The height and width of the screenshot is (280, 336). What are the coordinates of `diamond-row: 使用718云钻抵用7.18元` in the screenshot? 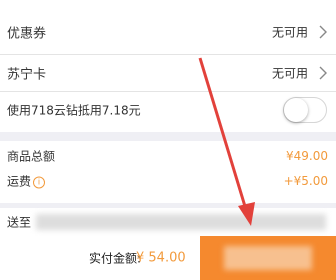 It's located at (168, 110).